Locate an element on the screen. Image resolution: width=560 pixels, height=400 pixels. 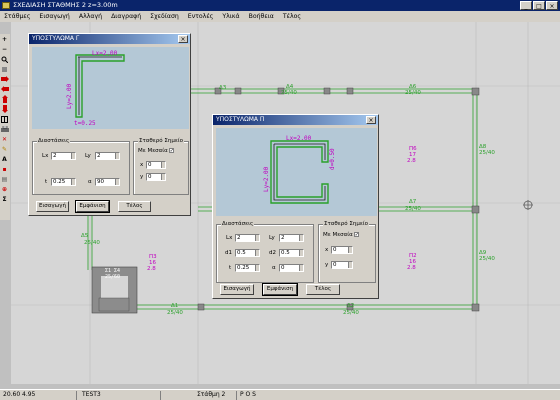
left-toolbar: + − ✕ ✎ A ▪ ▤ ⊕ Σ is located at coordinates (5, 127).